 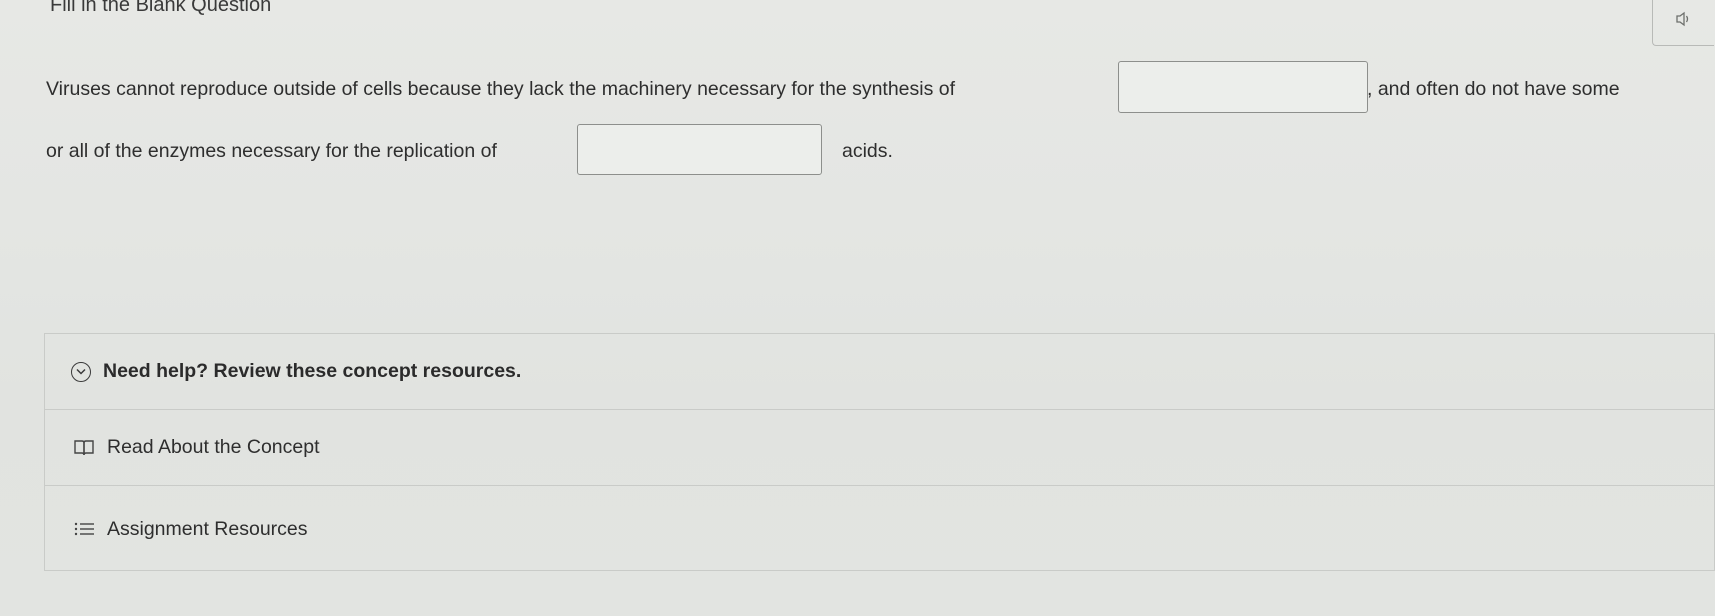 What do you see at coordinates (879, 448) in the screenshot?
I see `read-about-concept-link: Read About the Concept` at bounding box center [879, 448].